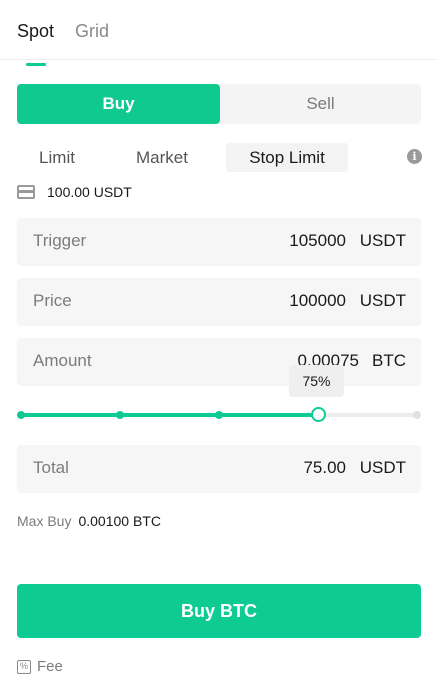  I want to click on sell-tab: Sell, so click(320, 104).